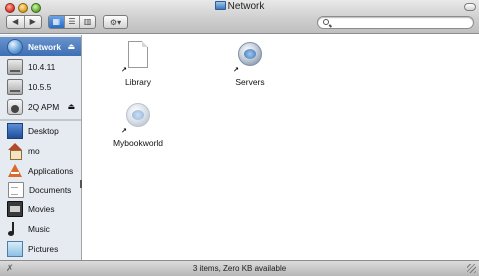  Describe the element at coordinates (51, 170) in the screenshot. I see `sidebar-item-label: Applications` at that location.